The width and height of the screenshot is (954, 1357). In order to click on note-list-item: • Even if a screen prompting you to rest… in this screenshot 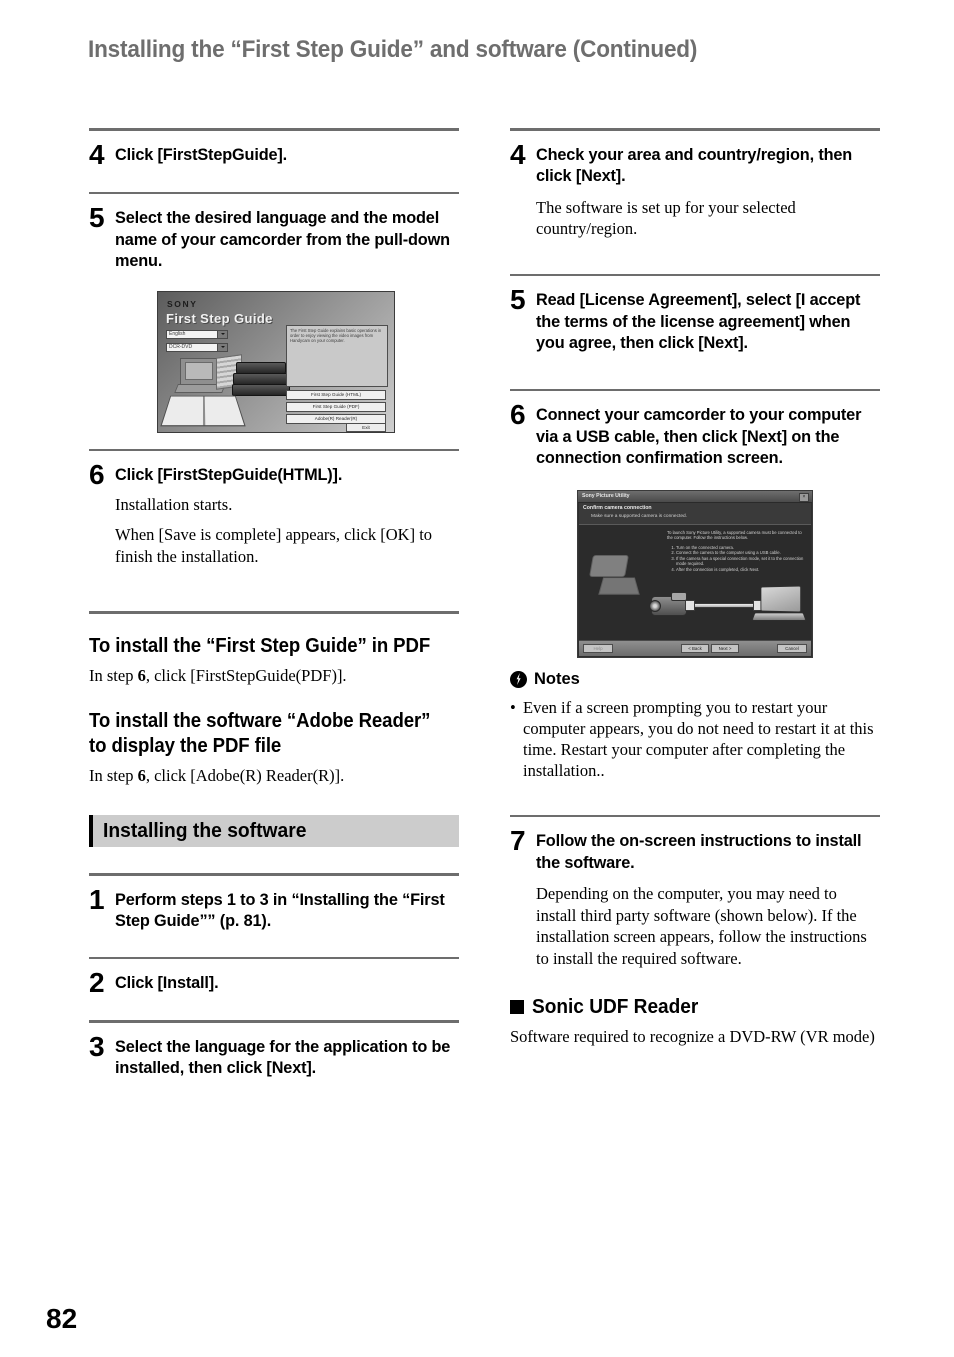, I will do `click(695, 739)`.